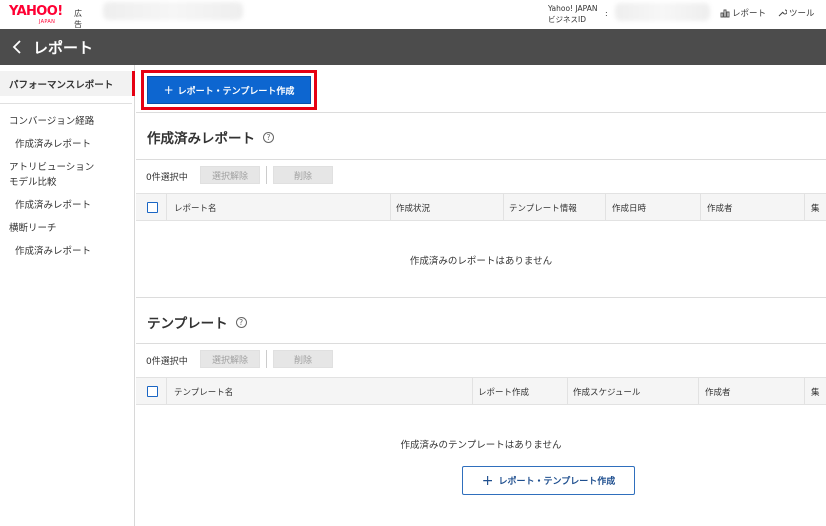 This screenshot has width=826, height=526. I want to click on chevron-left-icon, so click(17, 47).